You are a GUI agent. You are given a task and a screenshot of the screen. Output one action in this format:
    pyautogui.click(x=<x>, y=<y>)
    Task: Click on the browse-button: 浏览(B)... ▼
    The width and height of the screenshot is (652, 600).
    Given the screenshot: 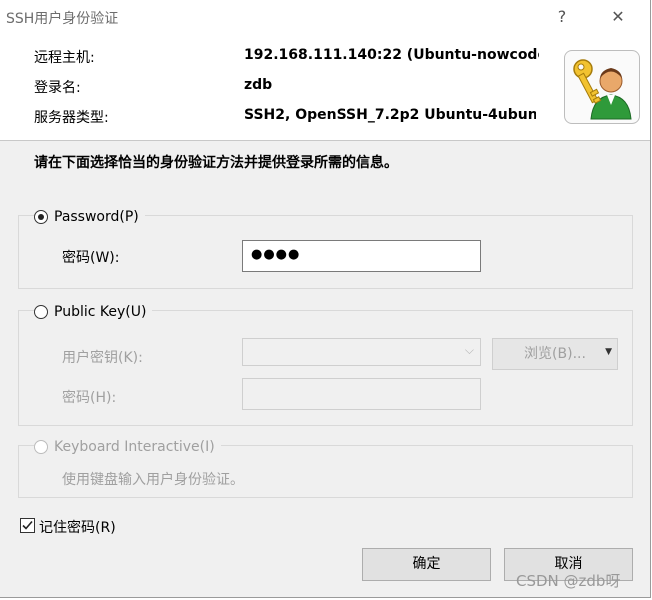 What is the action you would take?
    pyautogui.click(x=555, y=354)
    